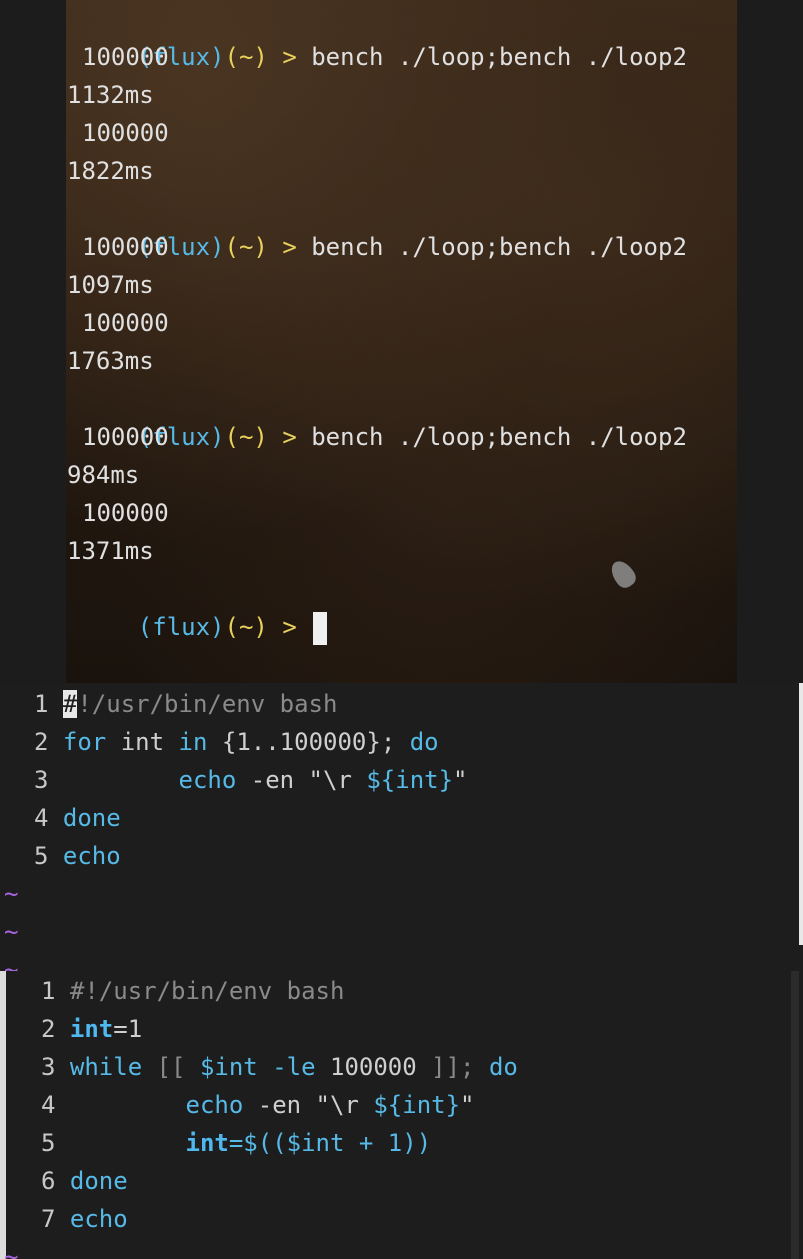 This screenshot has width=803, height=1259. What do you see at coordinates (251, 780) in the screenshot?
I see `code-line: 3 echo -en "\r ${int}"` at bounding box center [251, 780].